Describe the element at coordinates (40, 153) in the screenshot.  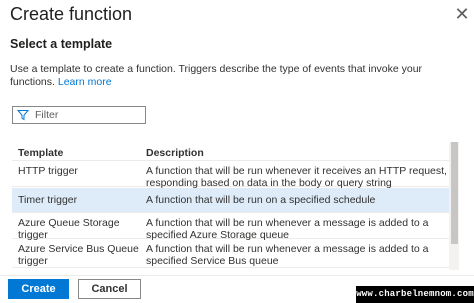
I see `column-header-template: Template` at that location.